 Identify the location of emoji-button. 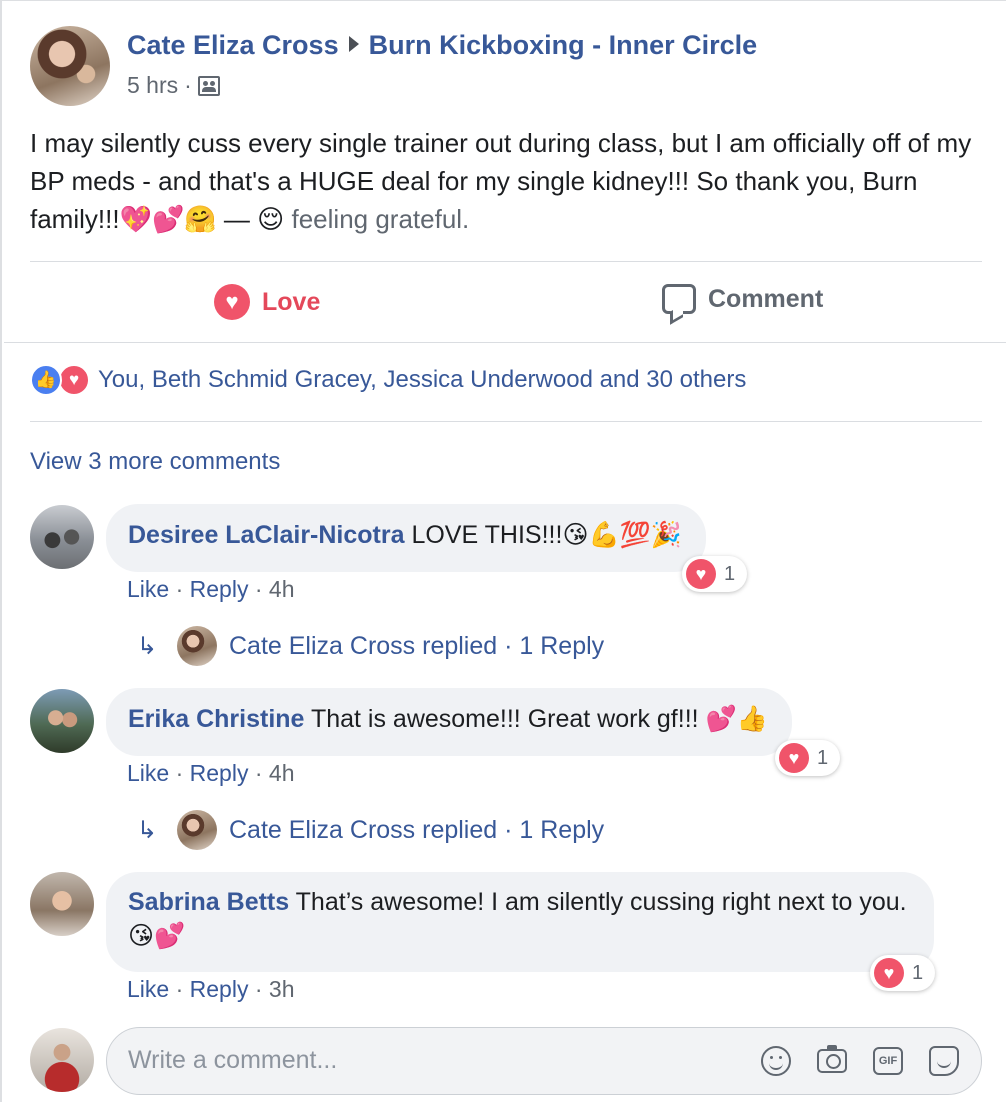
(776, 1061).